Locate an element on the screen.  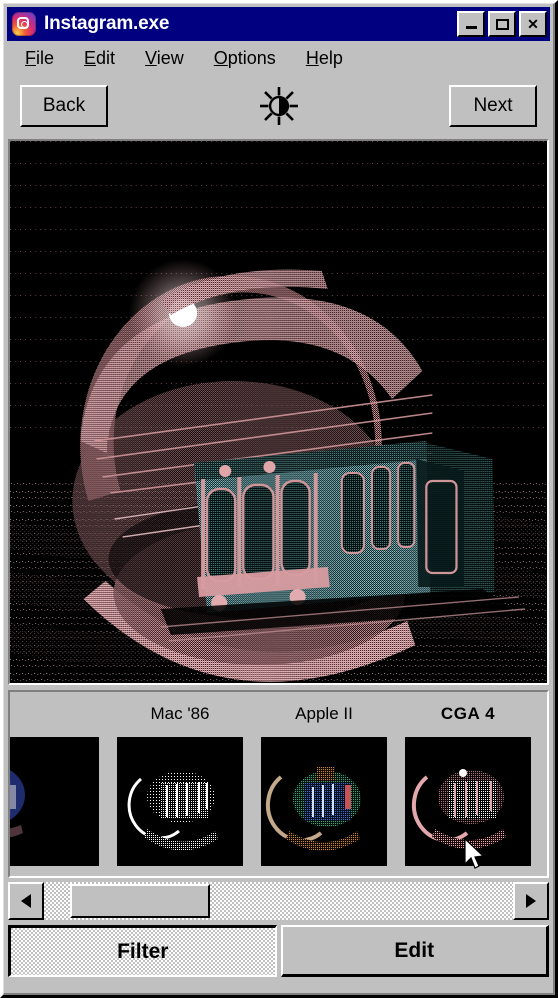
toolbar: Back Next is located at coordinates (278, 106).